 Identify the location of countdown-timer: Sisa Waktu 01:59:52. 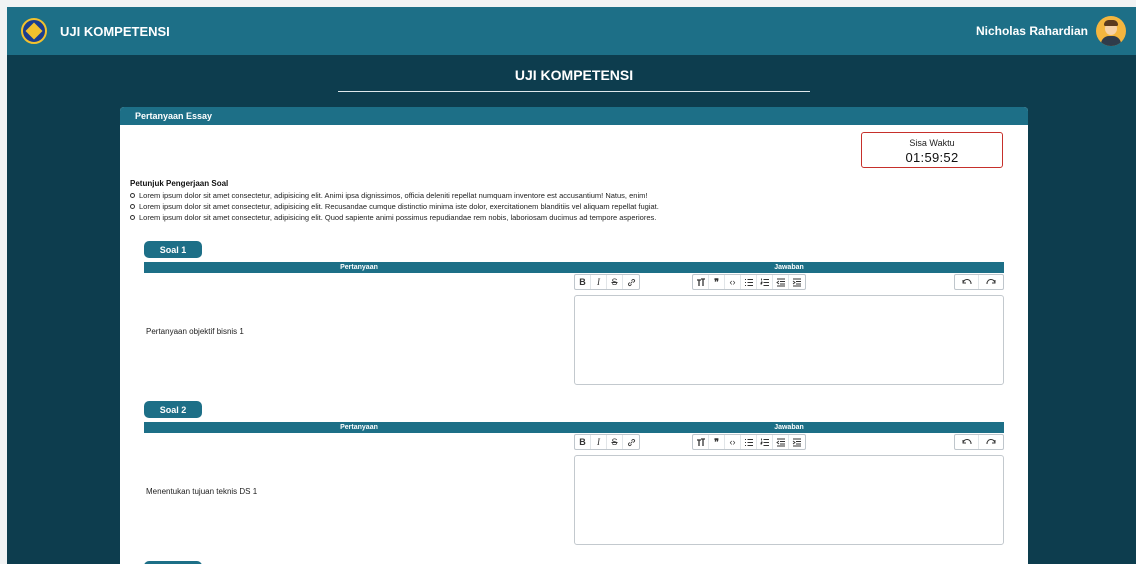
(932, 150).